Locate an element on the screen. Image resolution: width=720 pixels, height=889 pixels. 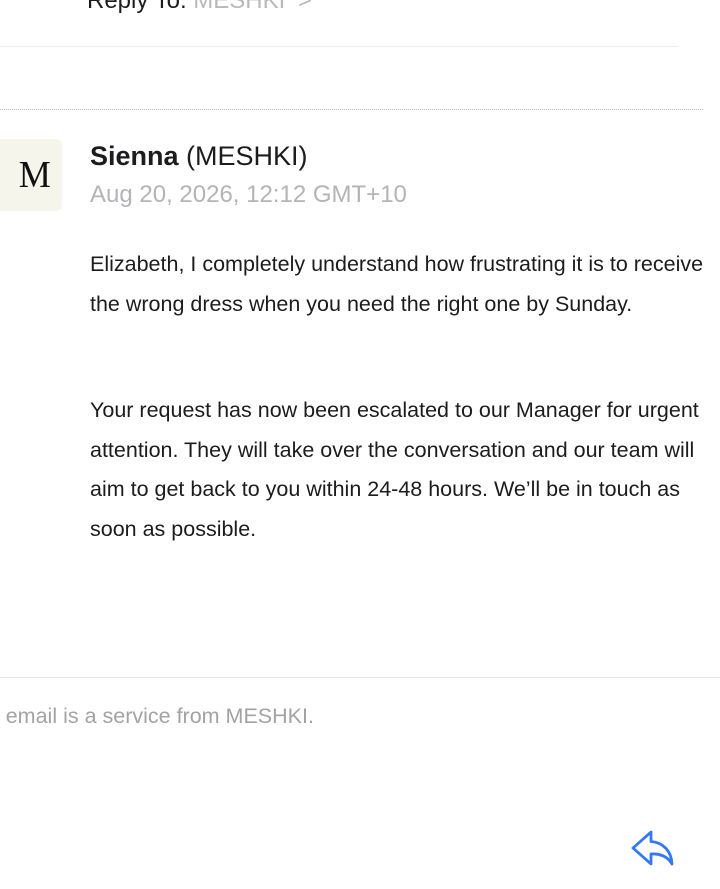
reply-to-value: MESHKI is located at coordinates (239, 7).